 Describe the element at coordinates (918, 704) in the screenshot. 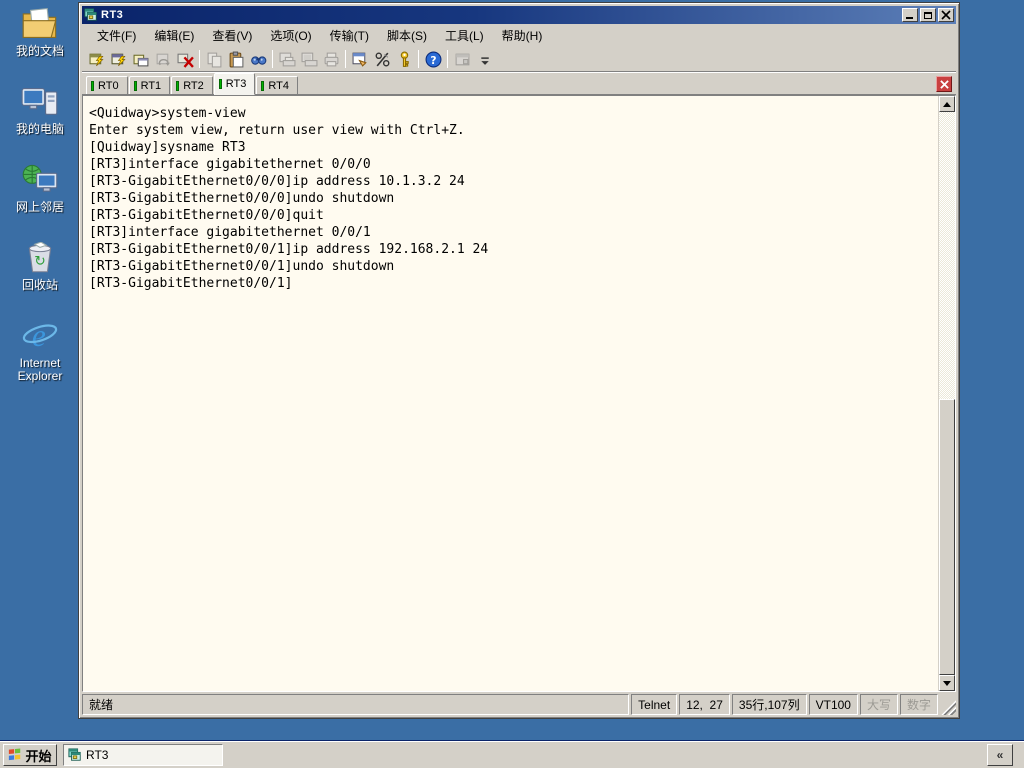

I see `status-num-lock: 数字` at that location.